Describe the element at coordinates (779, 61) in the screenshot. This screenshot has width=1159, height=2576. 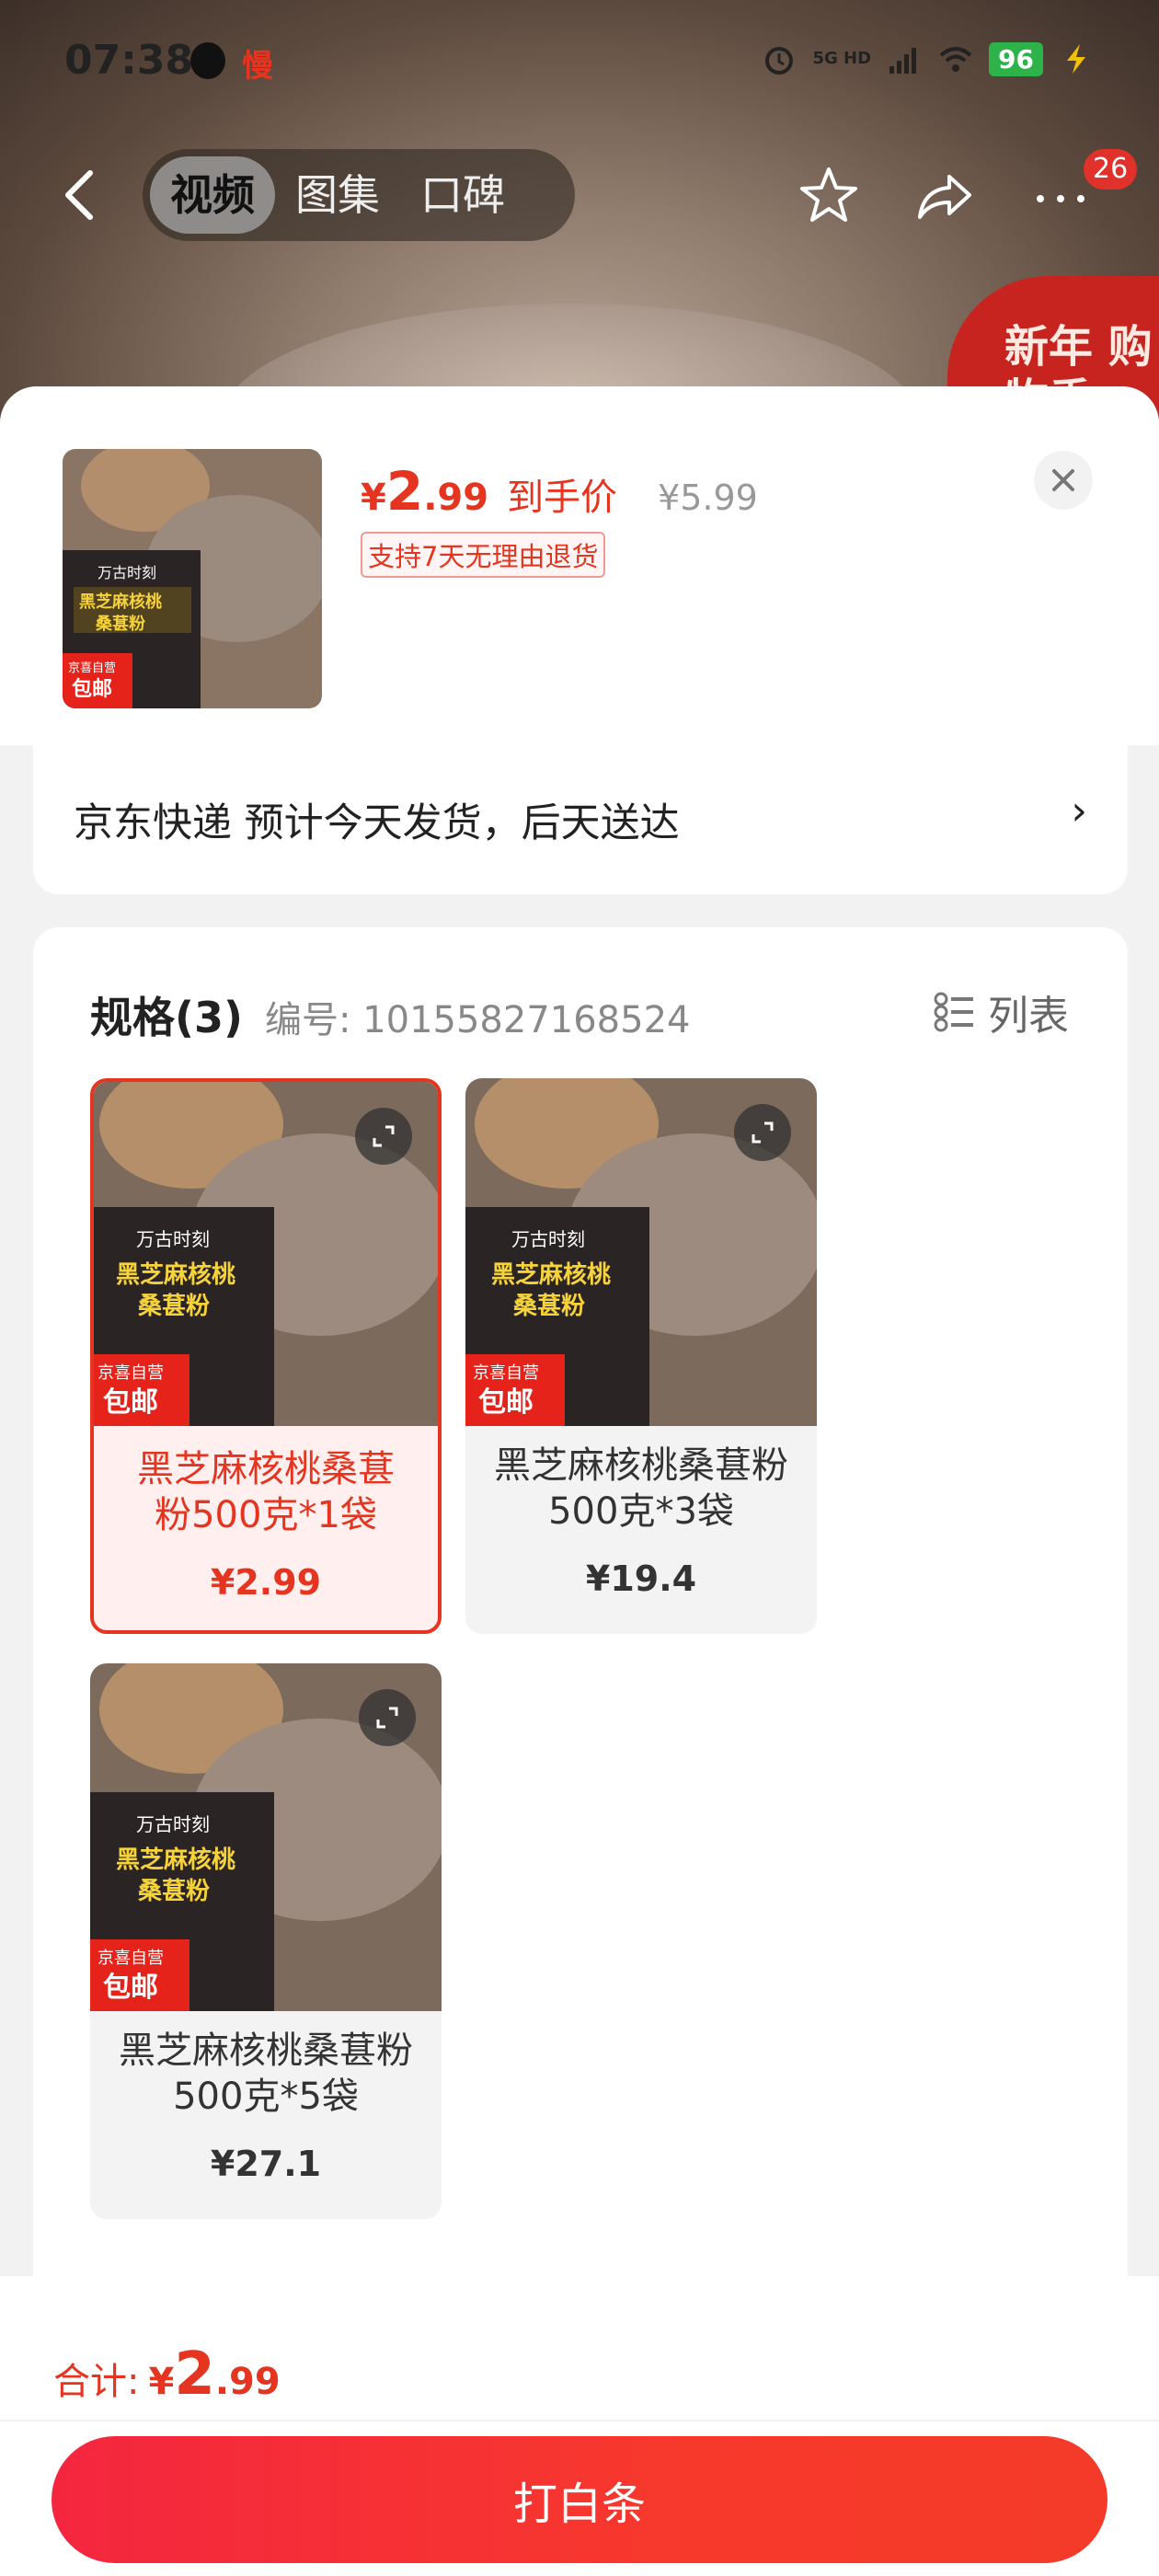
I see `alarm-icon` at that location.